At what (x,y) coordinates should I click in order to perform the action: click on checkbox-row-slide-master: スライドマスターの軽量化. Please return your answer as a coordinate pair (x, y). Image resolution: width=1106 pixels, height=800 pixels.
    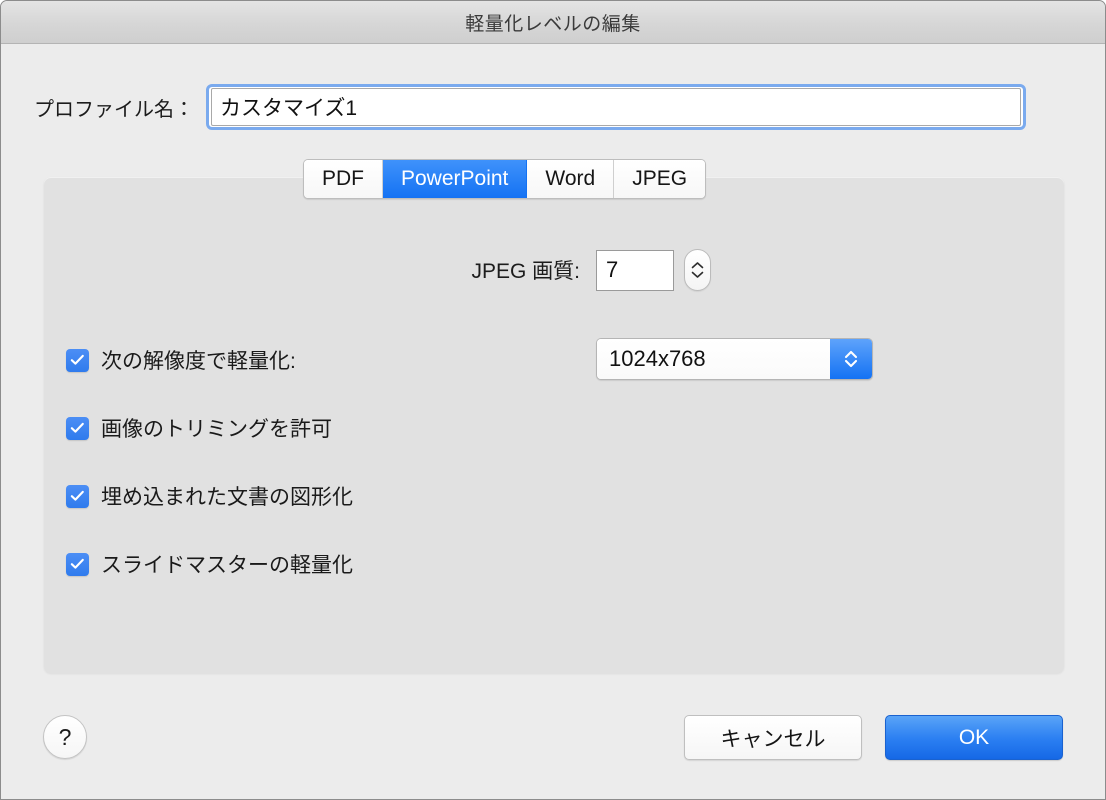
    Looking at the image, I should click on (209, 564).